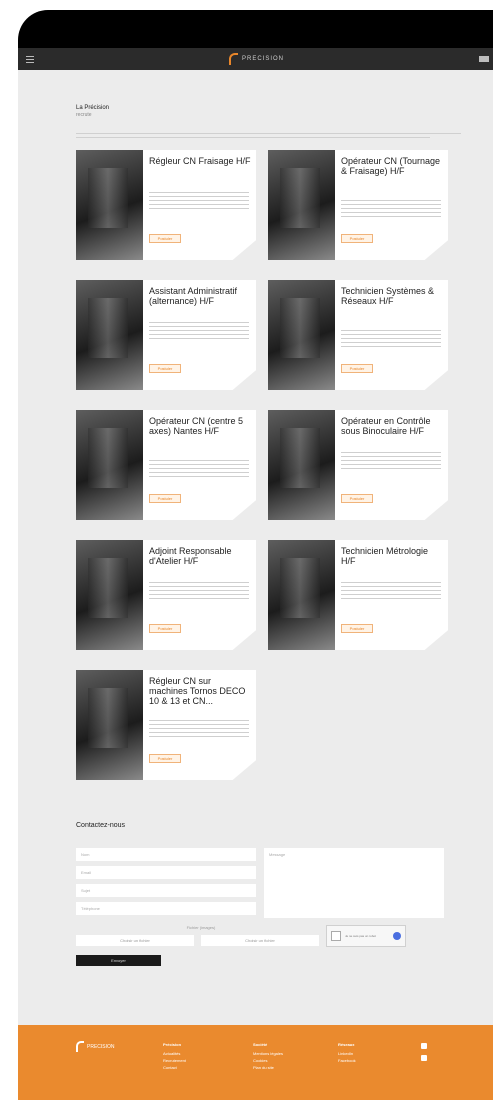  Describe the element at coordinates (200, 426) in the screenshot. I see `job-title: Opérateur CN (centre 5 axes) Nantes H/F` at that location.